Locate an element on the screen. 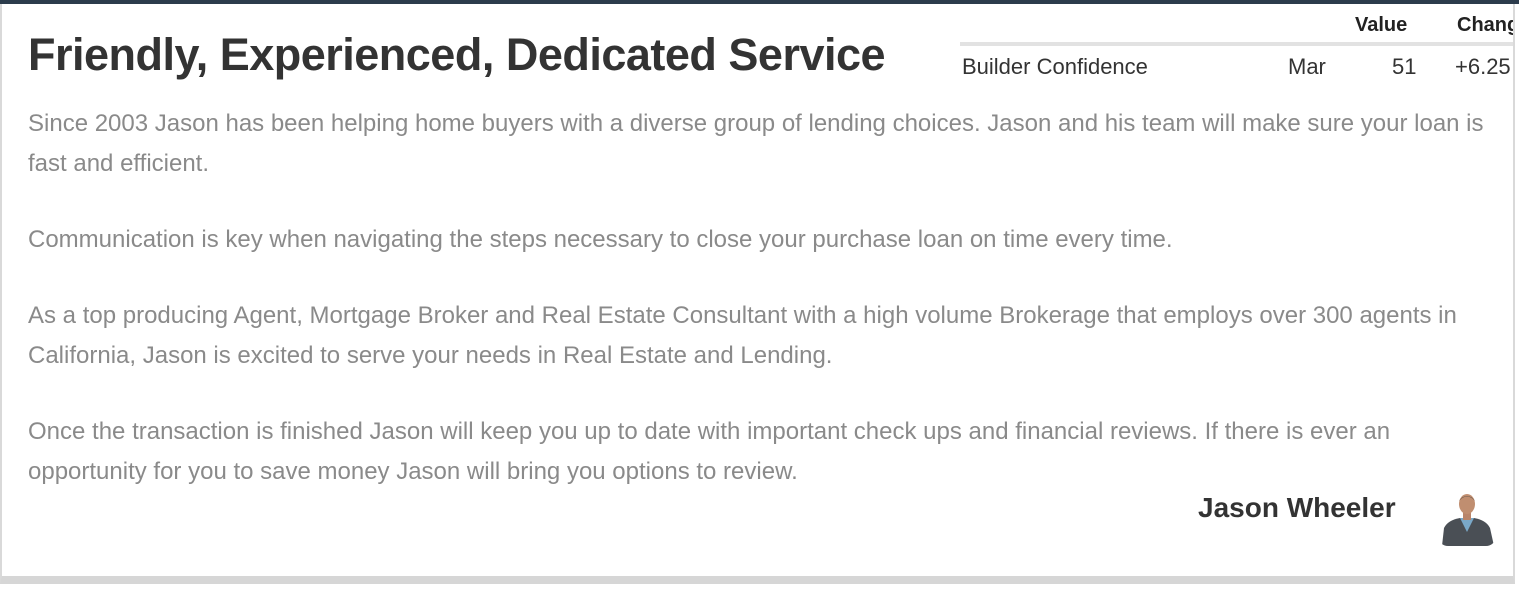  section-heading: Friendly, Experienced, Dedicated Service is located at coordinates (457, 54).